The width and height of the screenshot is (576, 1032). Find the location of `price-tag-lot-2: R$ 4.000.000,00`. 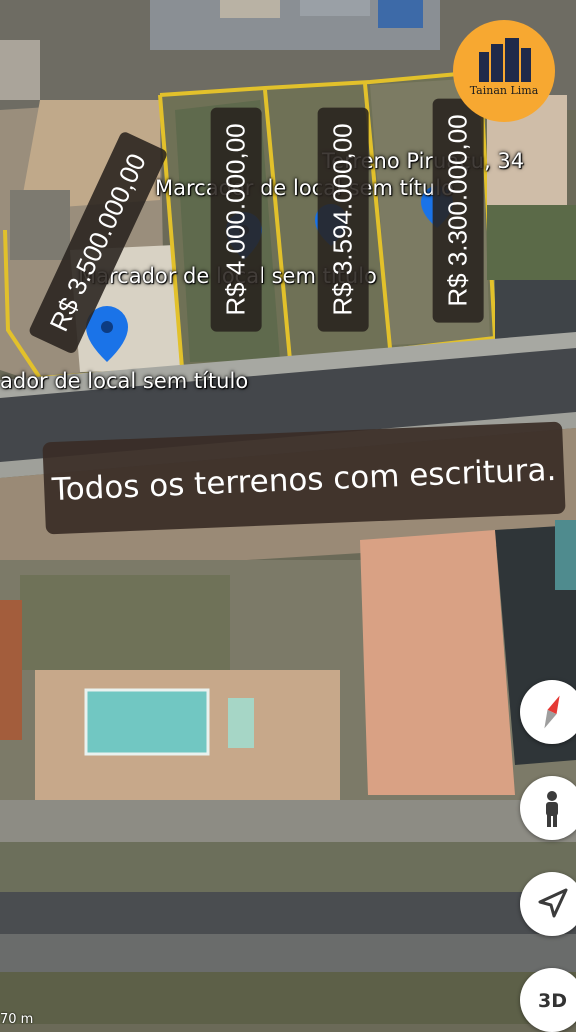

price-tag-lot-2: R$ 4.000.000,00 is located at coordinates (236, 219).